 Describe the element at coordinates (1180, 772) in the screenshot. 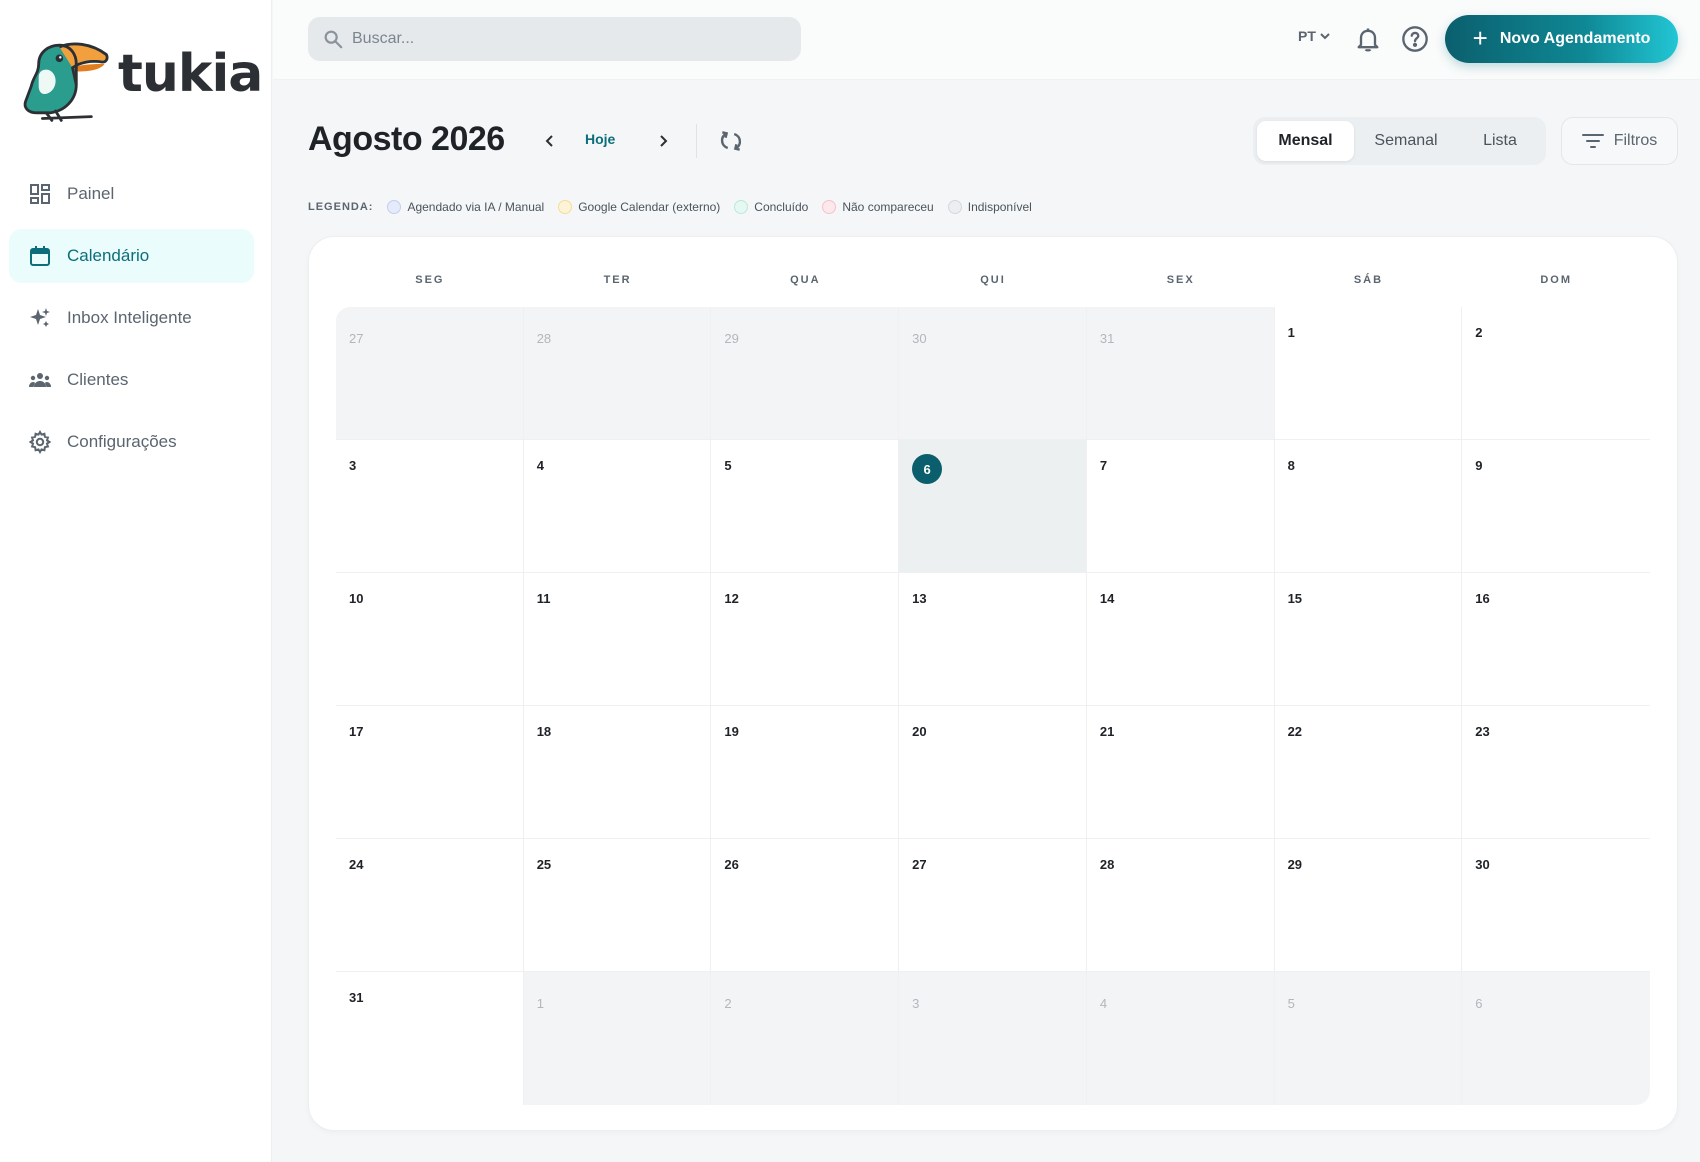

I see `calendar-day-cell: 21` at that location.